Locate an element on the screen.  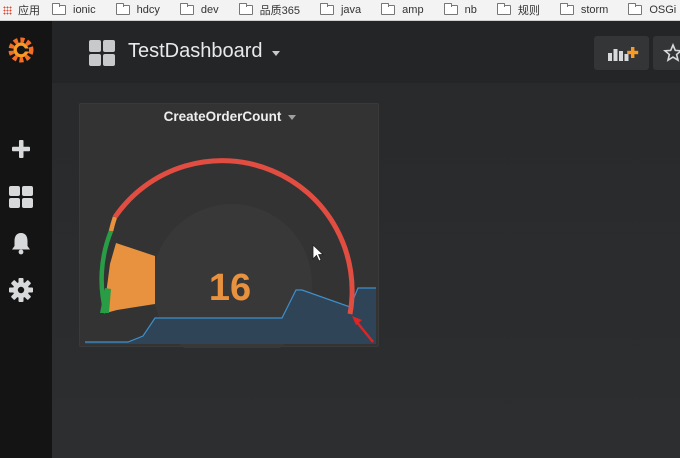
bookmark-label: 规则 is located at coordinates (528, 11).